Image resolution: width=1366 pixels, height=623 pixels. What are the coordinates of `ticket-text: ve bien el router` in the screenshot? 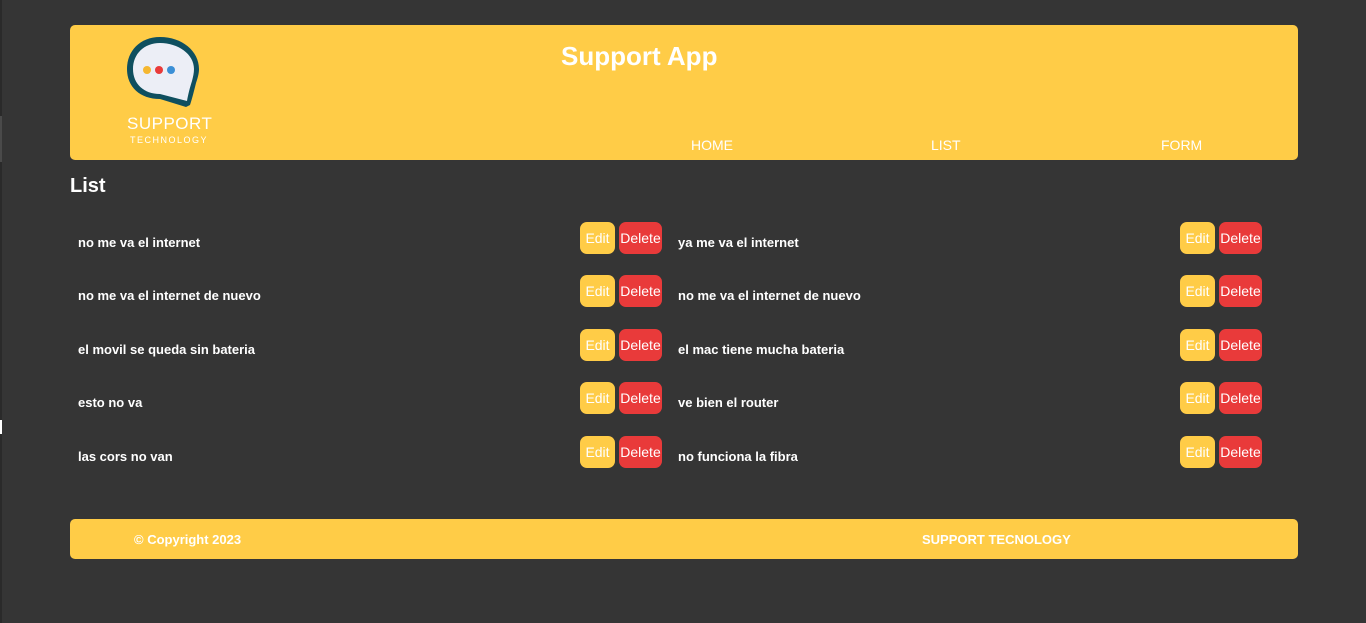 It's located at (728, 402).